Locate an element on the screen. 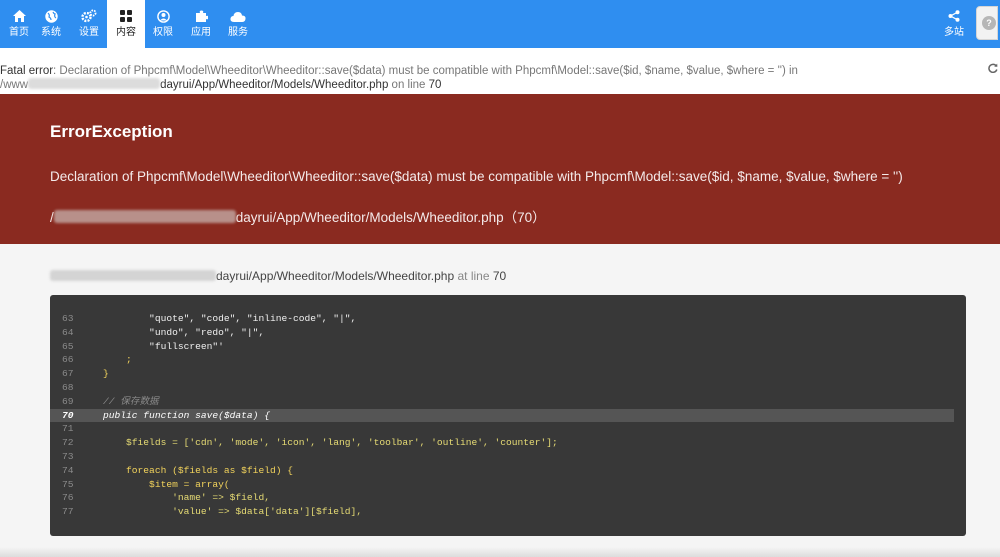 The width and height of the screenshot is (1000, 557). grid-icon is located at coordinates (126, 16).